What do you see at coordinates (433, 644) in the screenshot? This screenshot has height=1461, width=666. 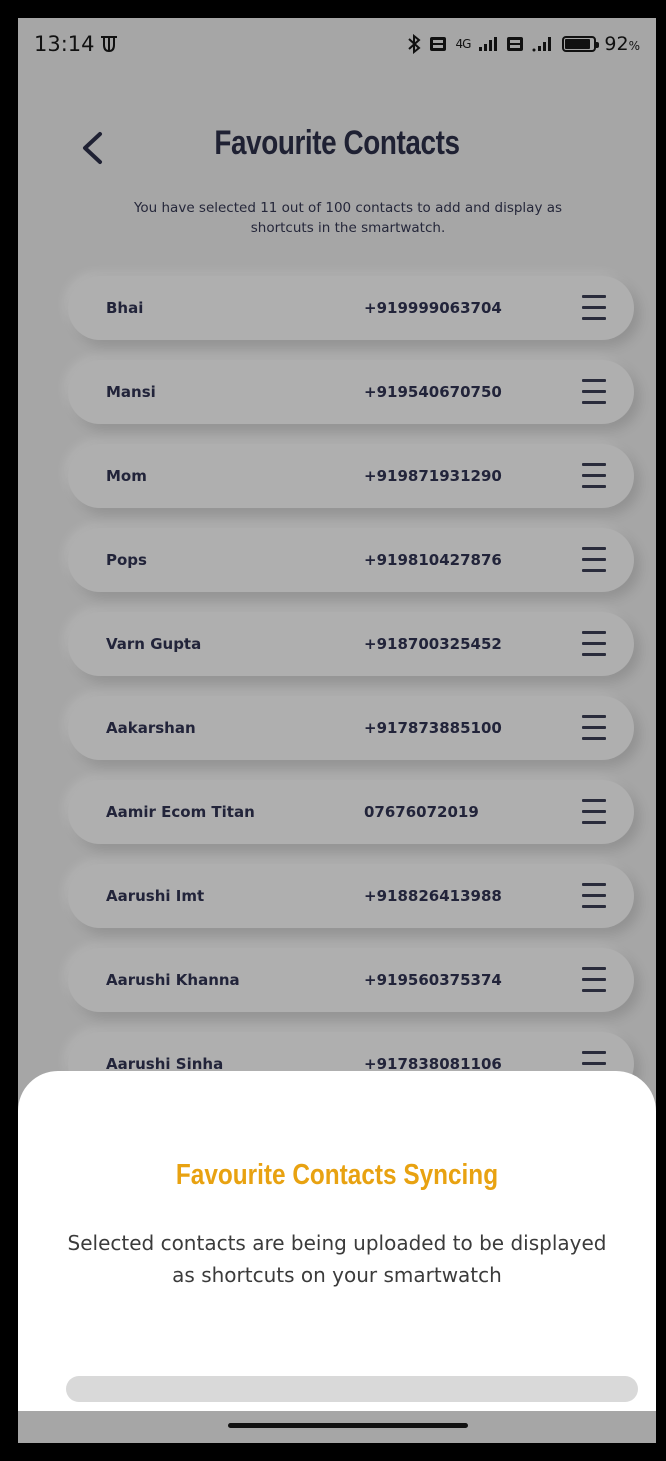 I see `contact-phone: +918700325452` at bounding box center [433, 644].